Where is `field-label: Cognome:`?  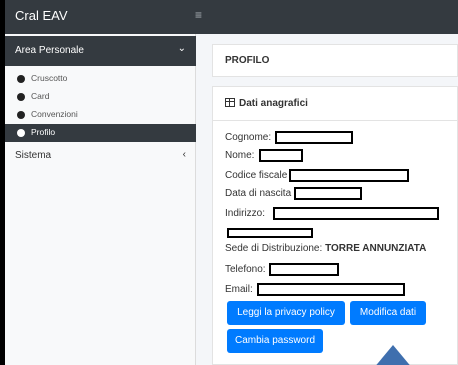
field-label: Cognome: is located at coordinates (248, 137).